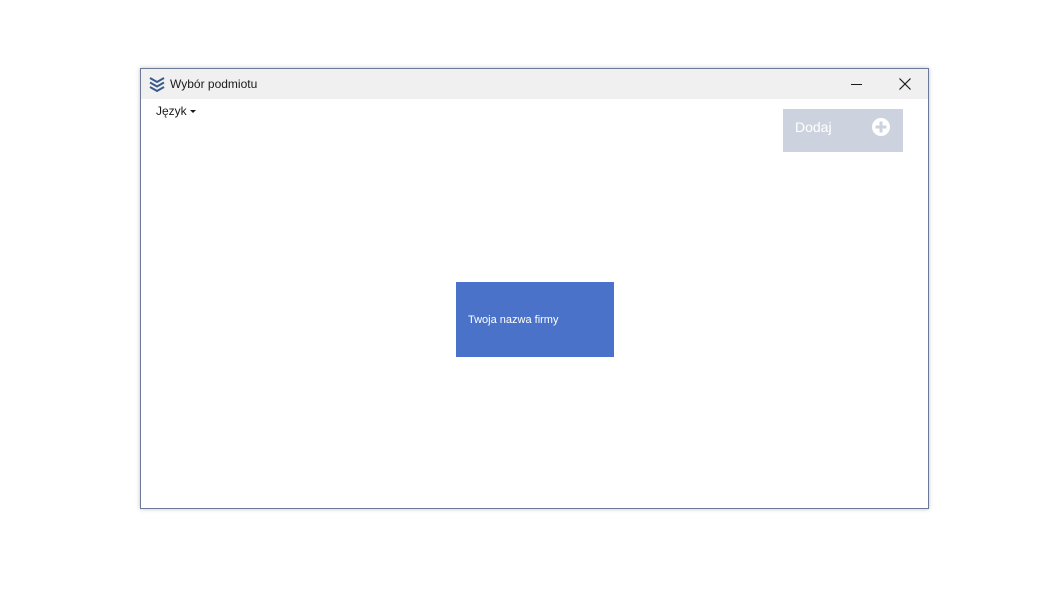  I want to click on minimize-button, so click(857, 84).